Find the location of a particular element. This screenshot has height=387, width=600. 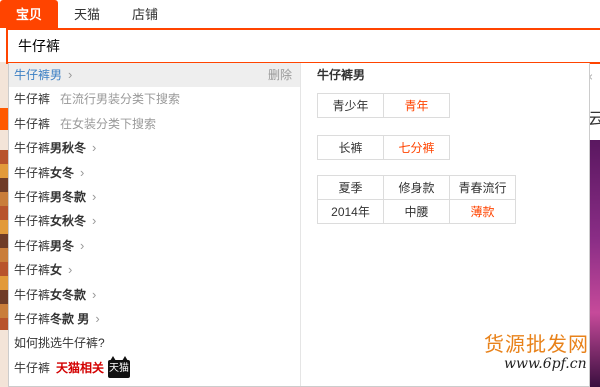

suggestion-item-tmall: 牛仔裤 天猫相关 天猫 is located at coordinates (154, 367).